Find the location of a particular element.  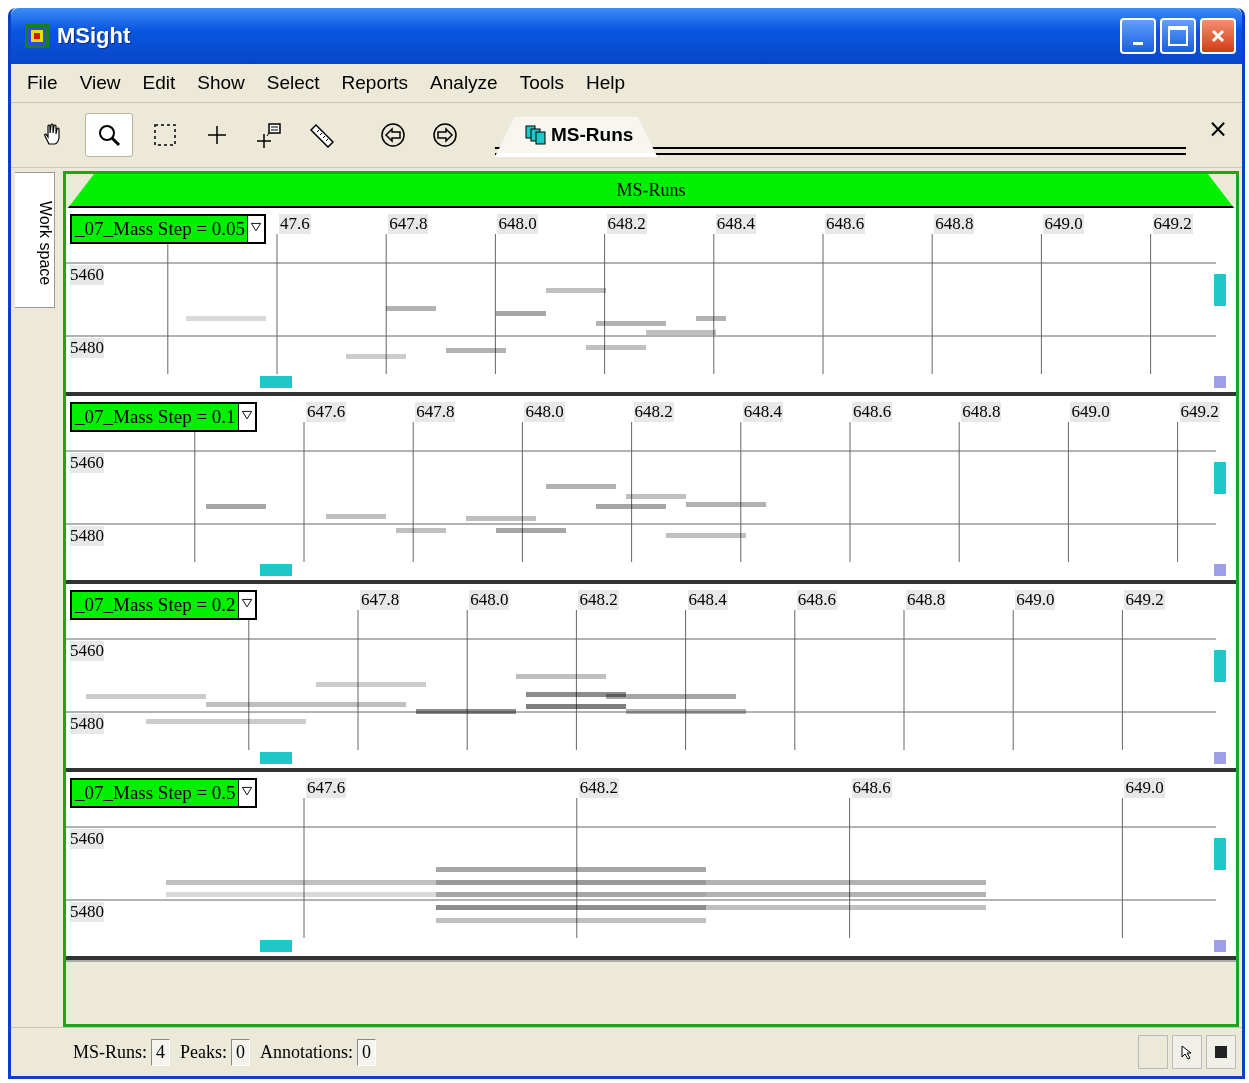

search-icon is located at coordinates (109, 135).